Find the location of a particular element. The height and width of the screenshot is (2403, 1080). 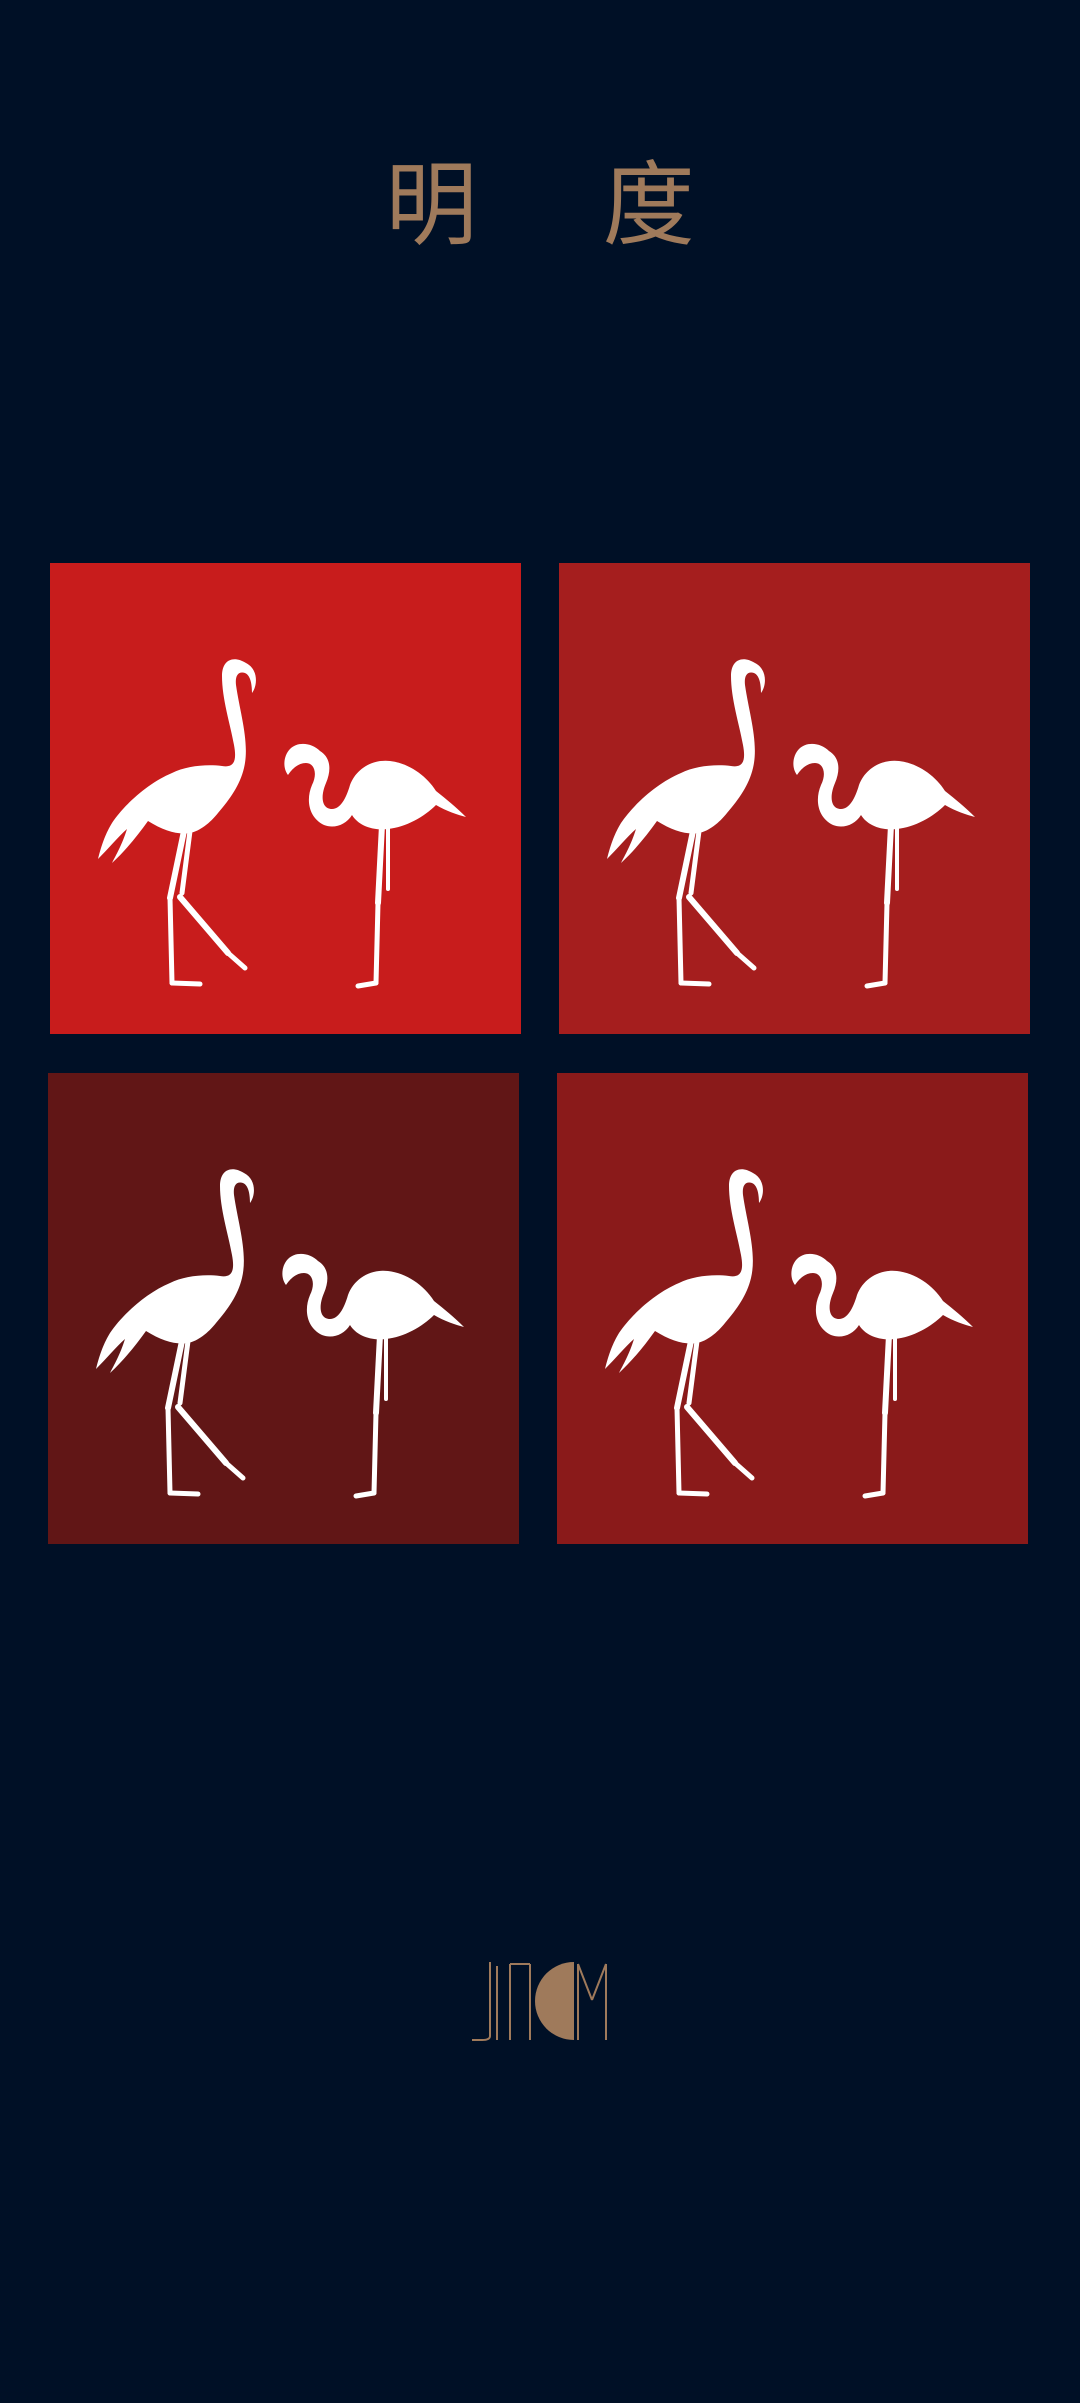

jncm-logo-icon is located at coordinates (539, 2001).